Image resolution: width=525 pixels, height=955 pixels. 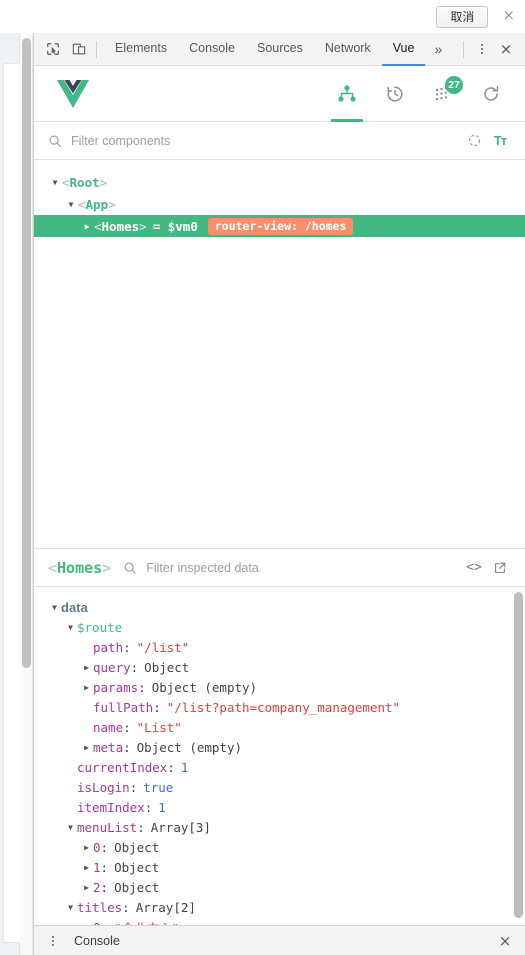 I want to click on page-scrollbar, so click(x=26, y=494).